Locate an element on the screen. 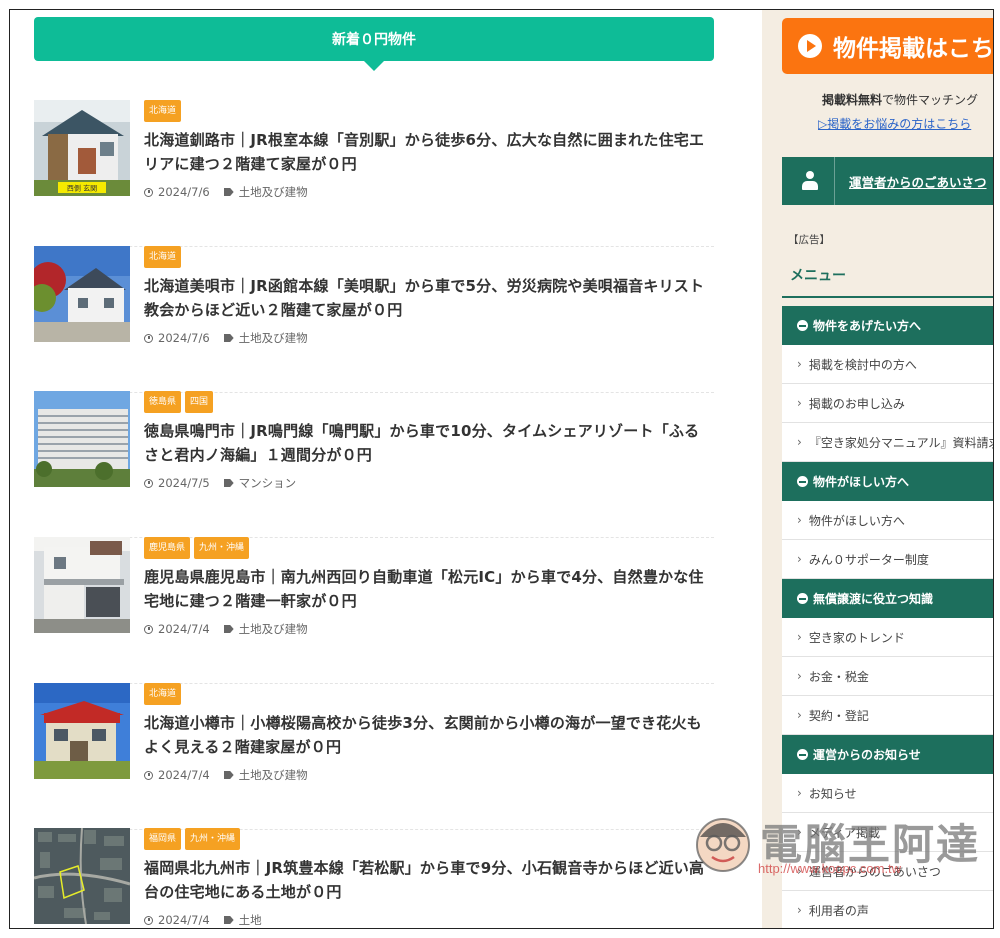 This screenshot has width=1000, height=938. post-thumbnail: 西側 玄関 is located at coordinates (82, 148).